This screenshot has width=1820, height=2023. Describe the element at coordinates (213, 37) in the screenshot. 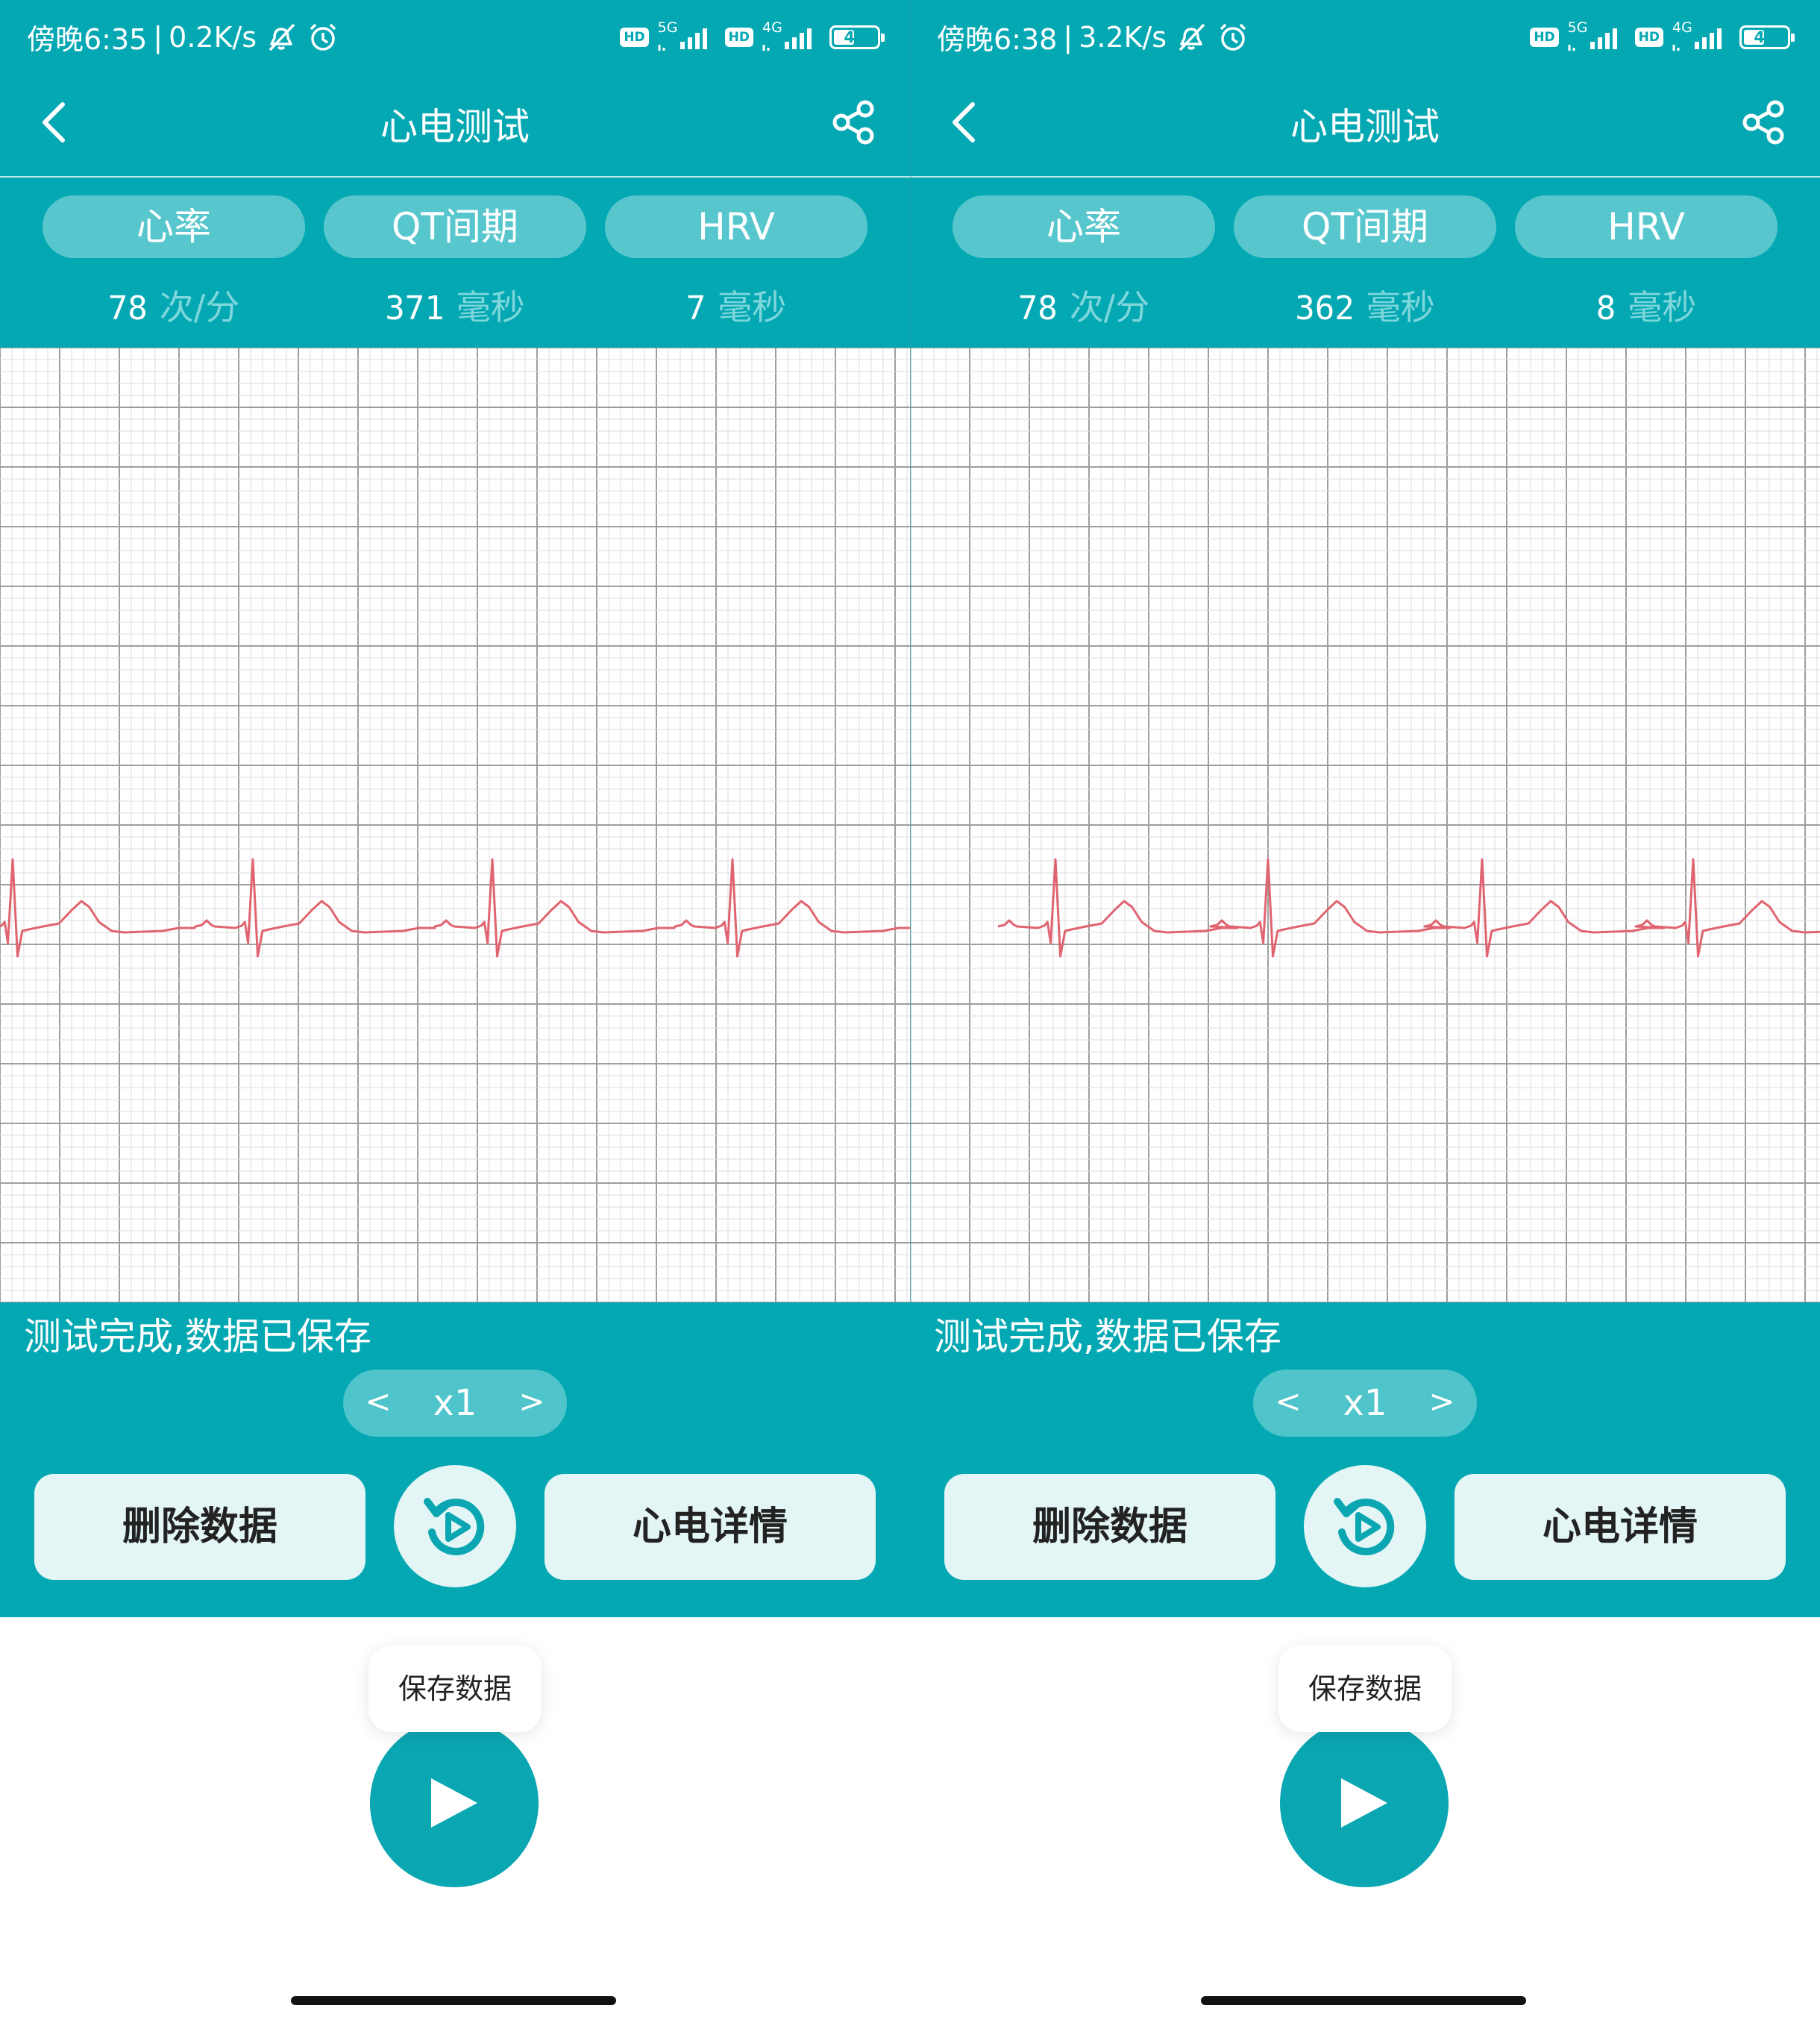

I see `status-net-speed: 0.2K/s` at that location.